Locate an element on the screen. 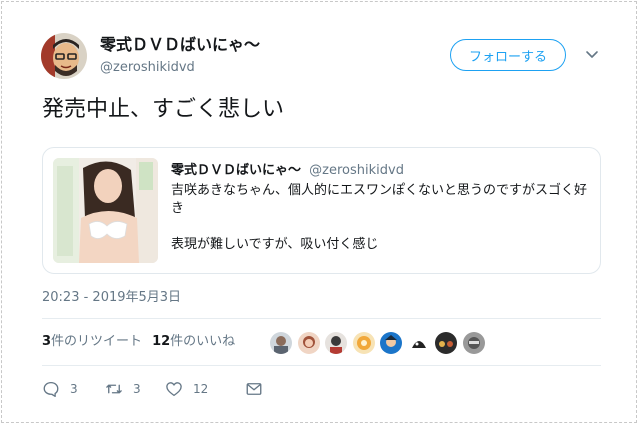  tweet-text: 発売中止、すごく悲しい is located at coordinates (163, 109).